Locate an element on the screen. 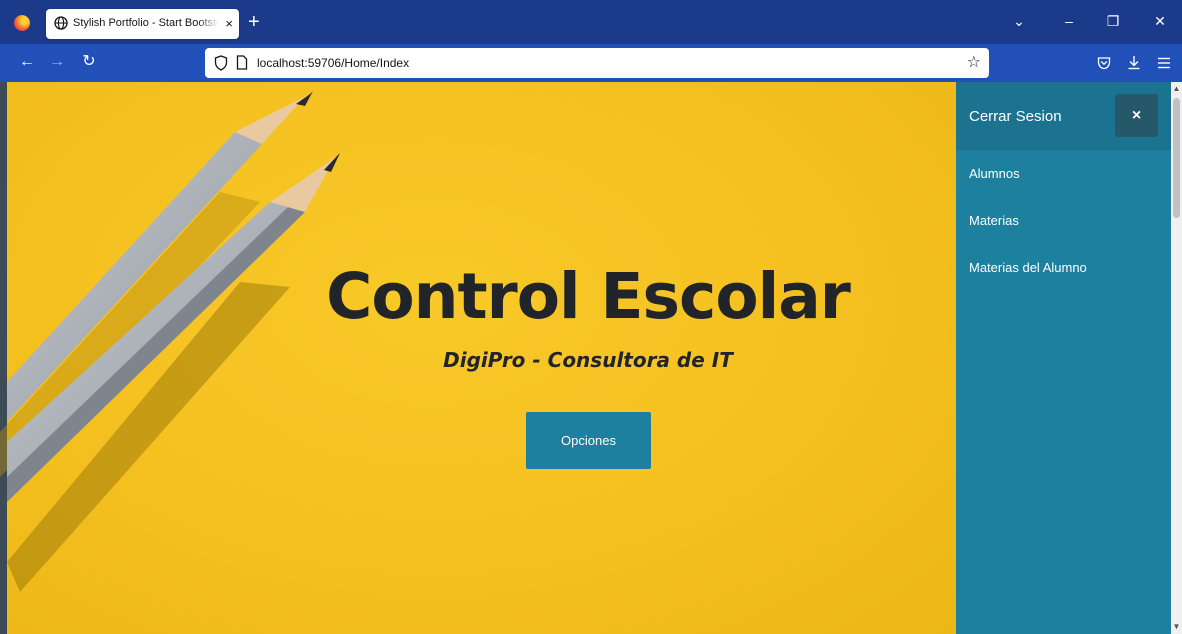 The height and width of the screenshot is (634, 1182). pocket-icon is located at coordinates (1104, 63).